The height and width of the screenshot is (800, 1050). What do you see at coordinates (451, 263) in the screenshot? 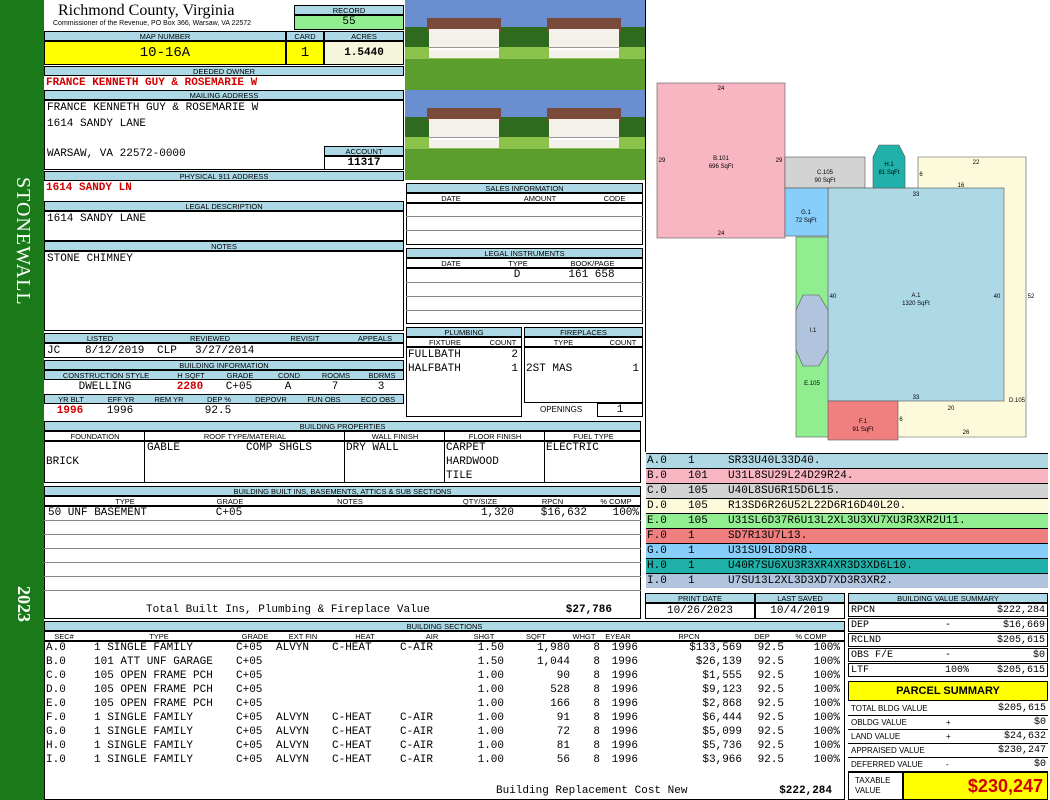
I see `li-h-date: DATE` at bounding box center [451, 263].